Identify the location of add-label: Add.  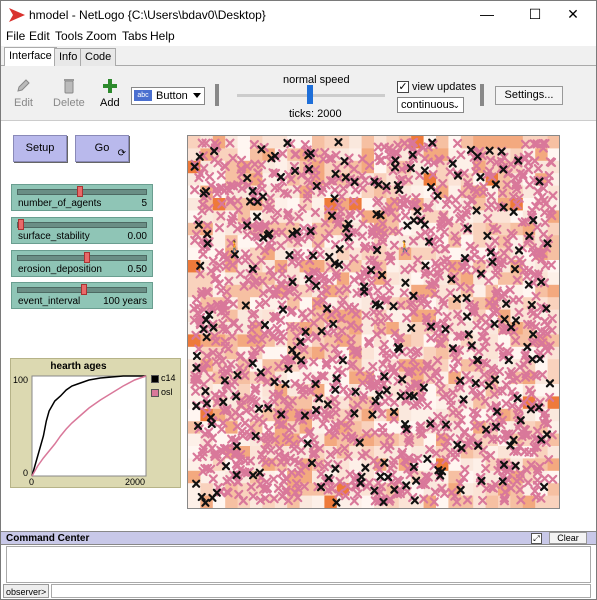
(110, 103).